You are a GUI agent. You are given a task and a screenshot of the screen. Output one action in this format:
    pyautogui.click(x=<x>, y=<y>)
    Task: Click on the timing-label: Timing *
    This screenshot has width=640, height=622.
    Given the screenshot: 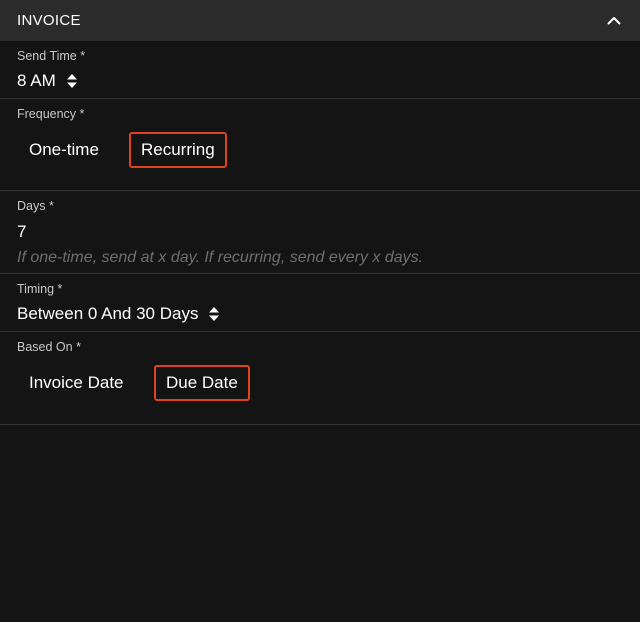 What is the action you would take?
    pyautogui.click(x=40, y=289)
    